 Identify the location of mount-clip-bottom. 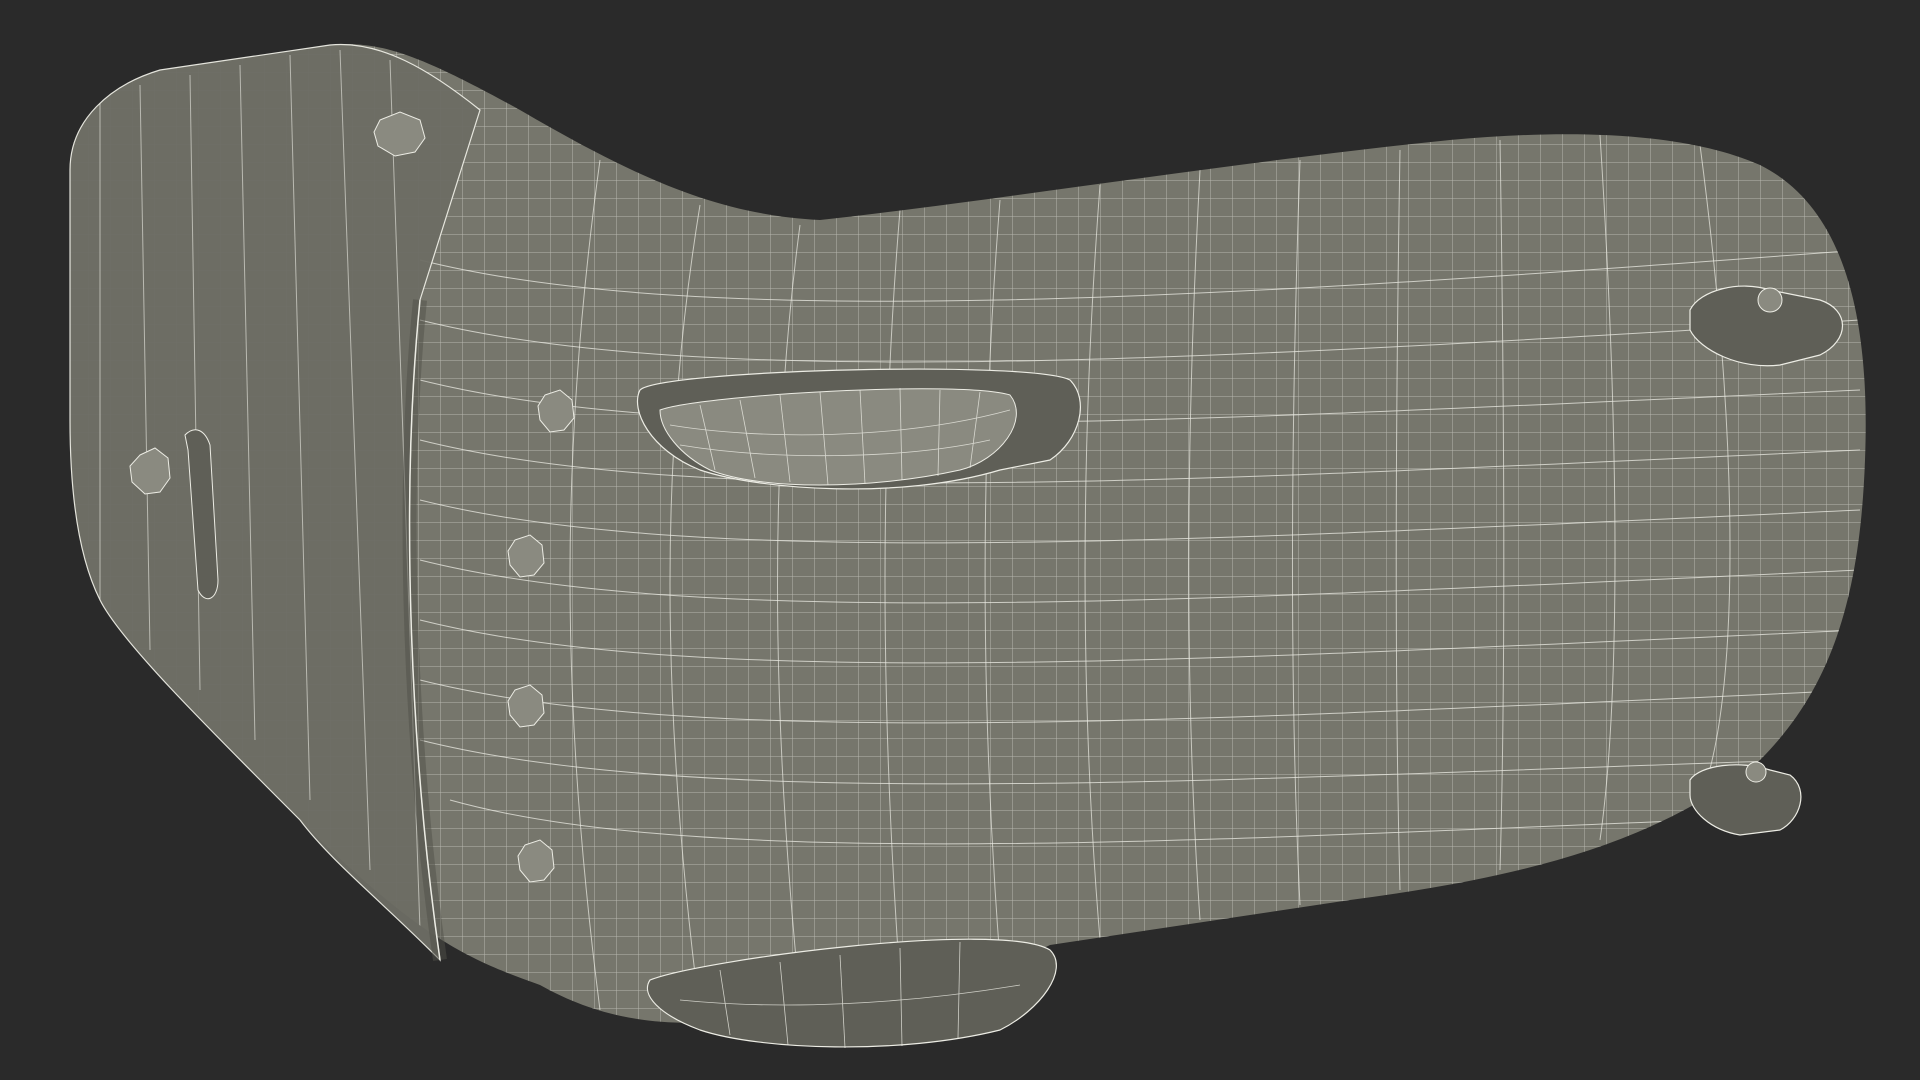
(1745, 798).